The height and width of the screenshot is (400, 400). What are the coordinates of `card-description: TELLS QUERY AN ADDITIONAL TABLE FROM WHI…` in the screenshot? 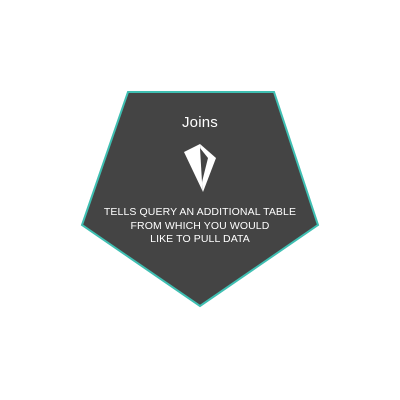 It's located at (200, 226).